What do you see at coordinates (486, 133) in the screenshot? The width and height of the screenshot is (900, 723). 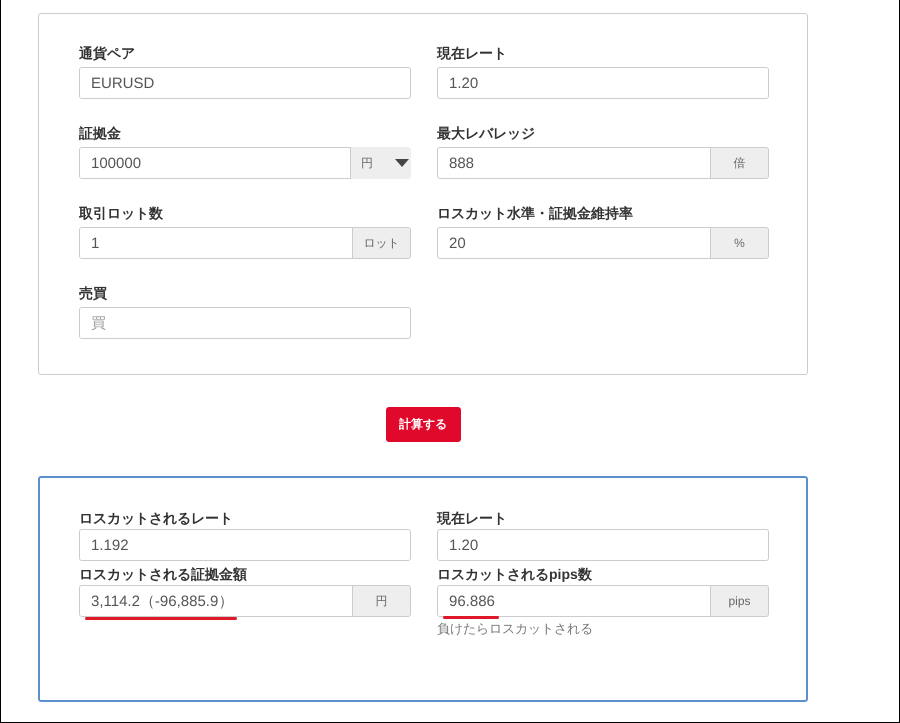 I see `field-label: 最大レバレッジ` at bounding box center [486, 133].